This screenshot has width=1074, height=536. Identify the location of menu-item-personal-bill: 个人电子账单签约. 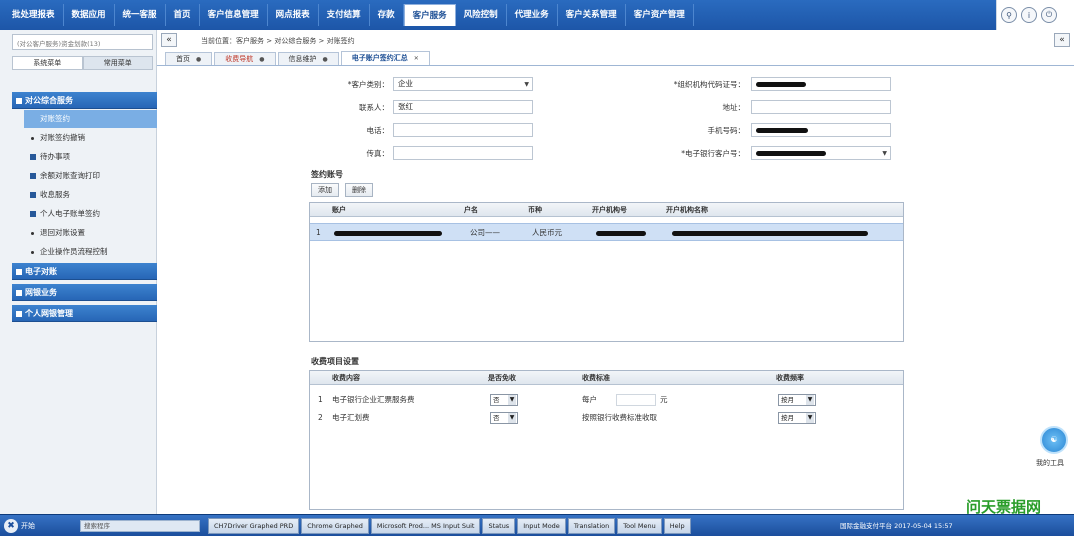
(90, 214).